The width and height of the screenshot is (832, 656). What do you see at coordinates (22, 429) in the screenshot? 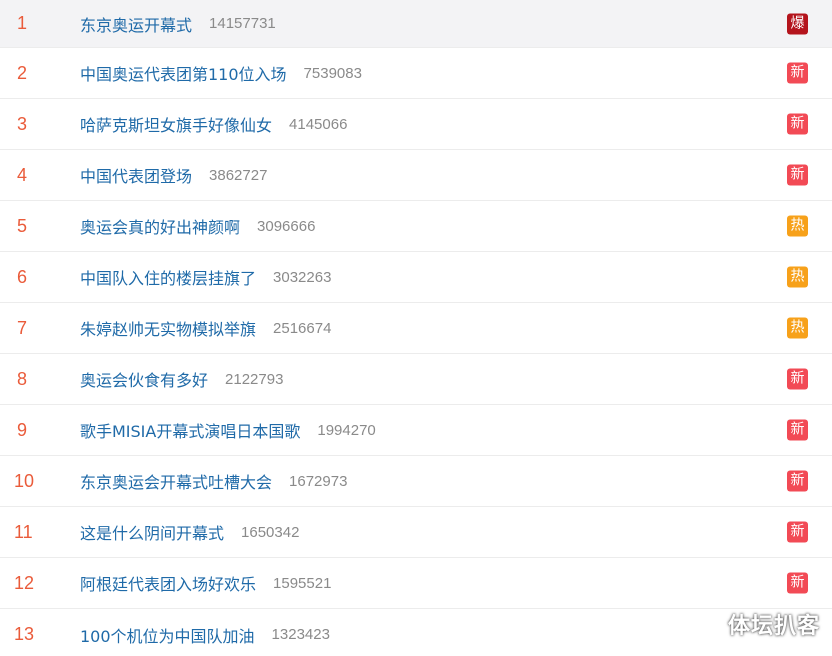
I see `rank-number: 9` at bounding box center [22, 429].